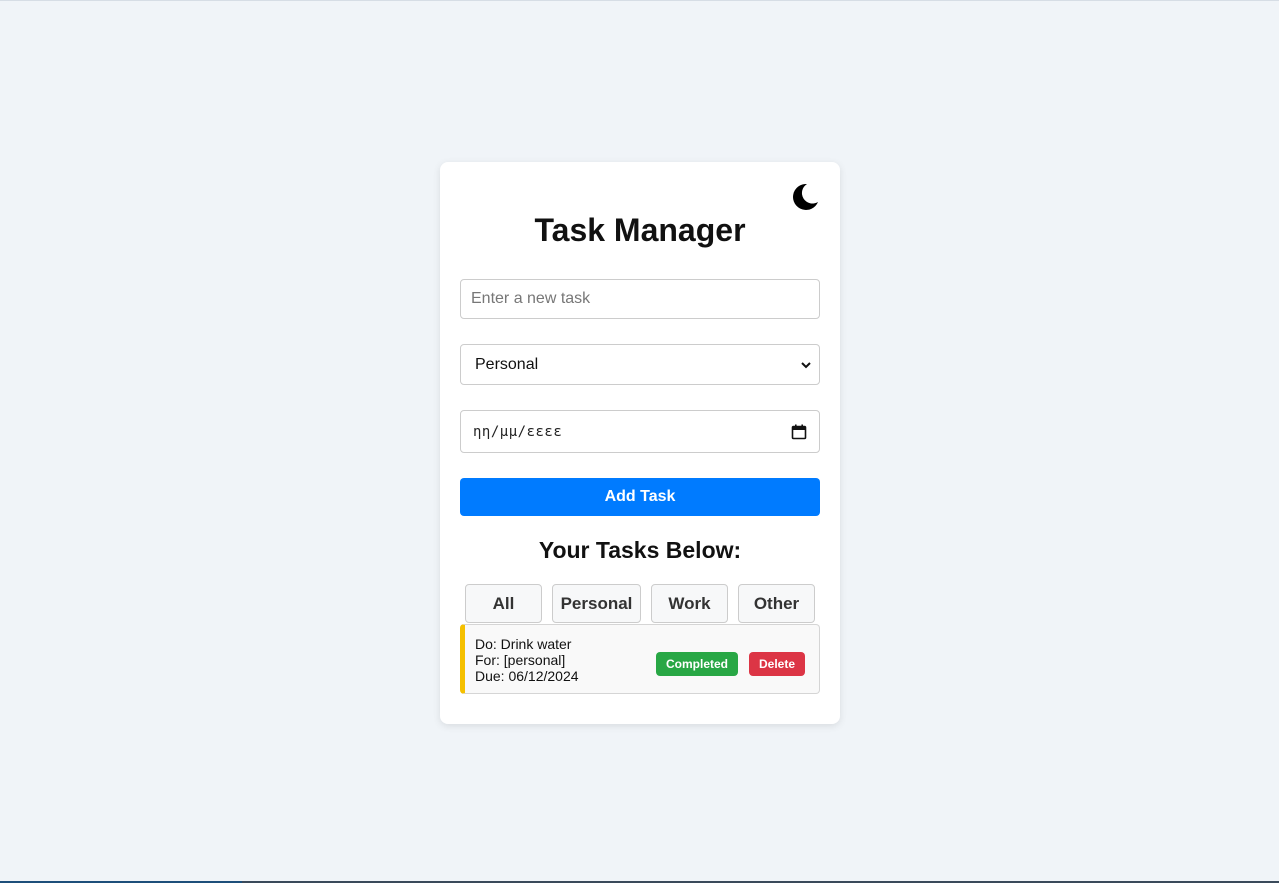 This screenshot has width=1279, height=883. Describe the element at coordinates (689, 603) in the screenshot. I see `filter-work-button: Work` at that location.